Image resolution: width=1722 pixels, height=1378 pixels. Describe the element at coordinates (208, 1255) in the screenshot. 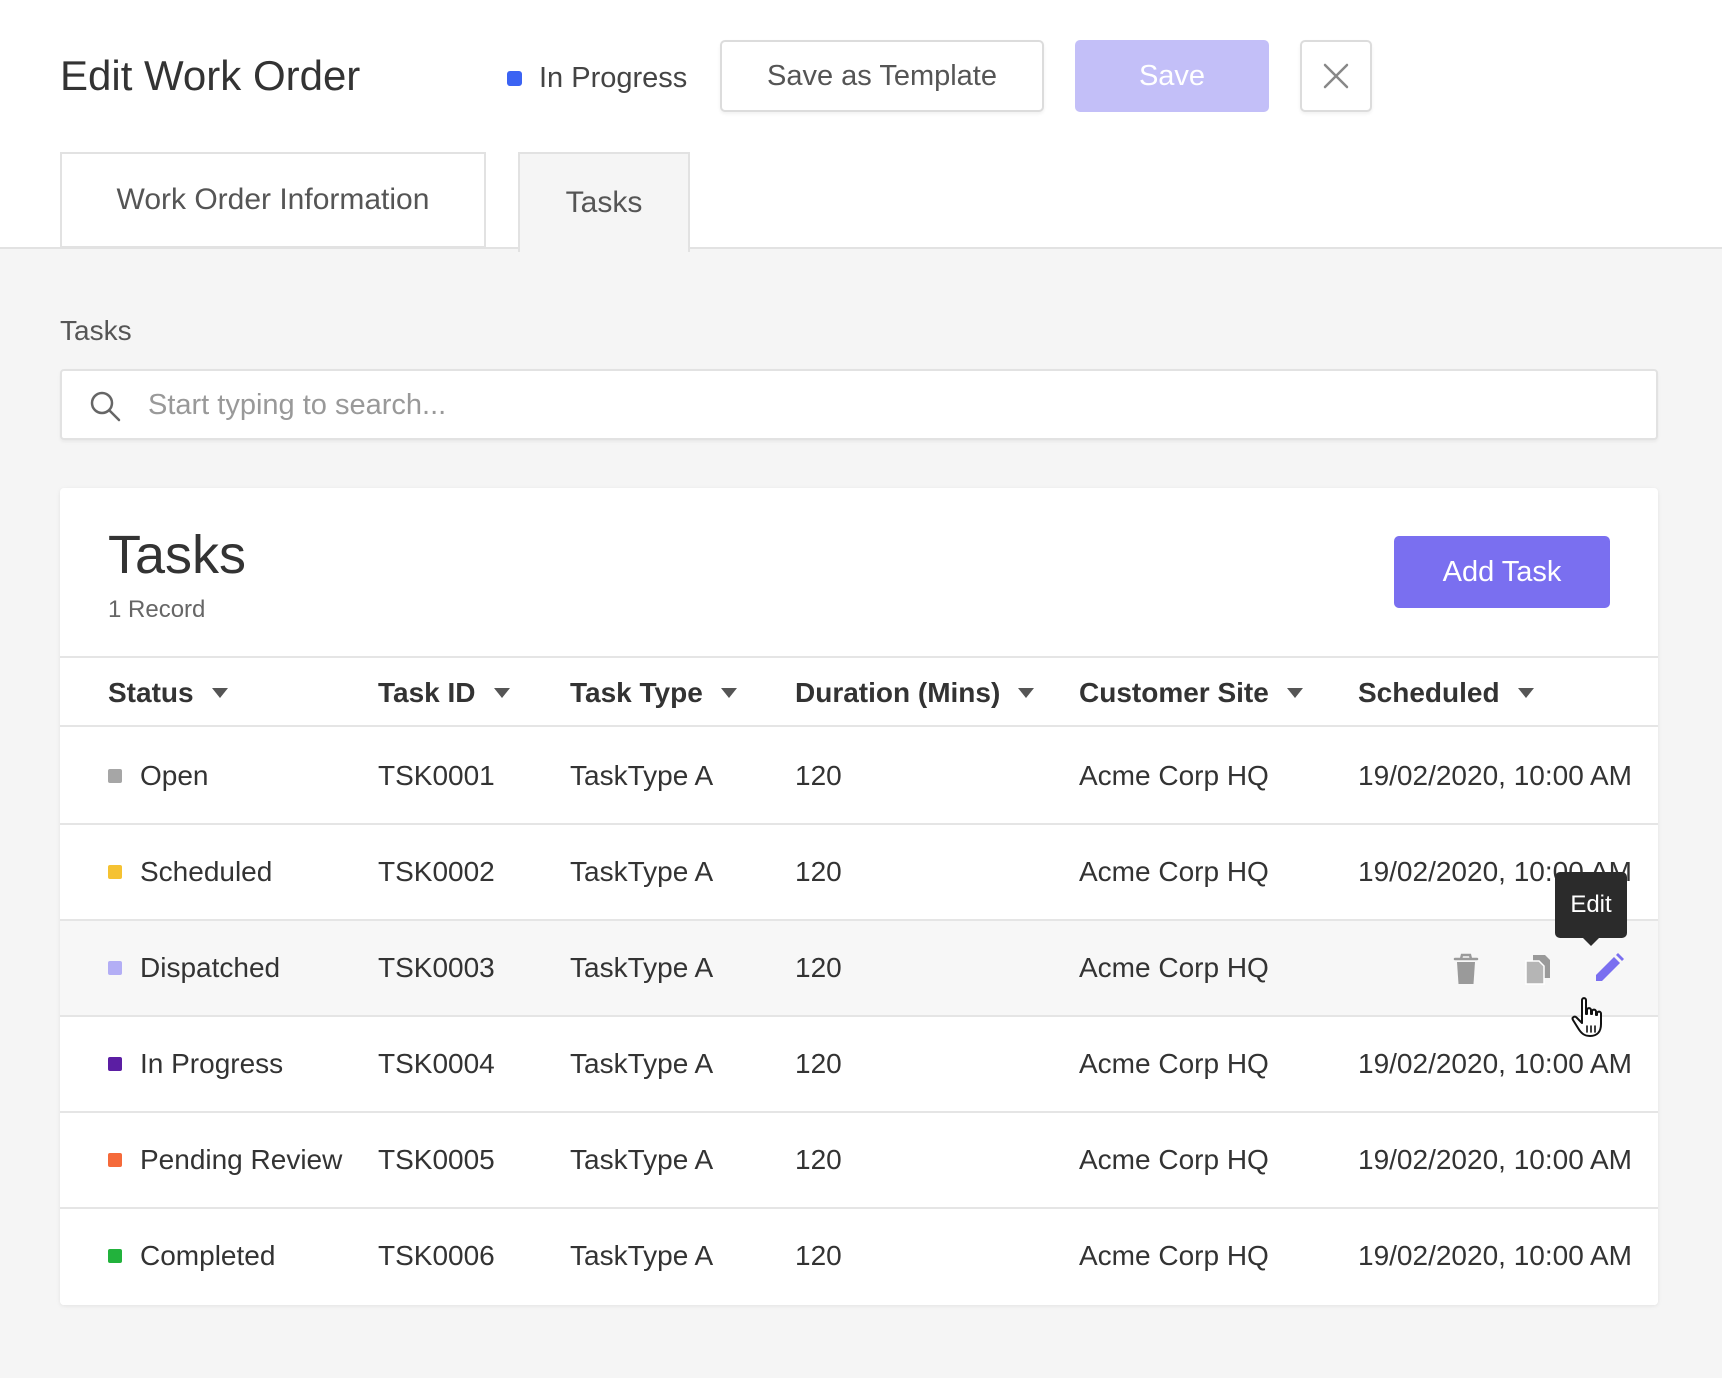

I see `status-text: Completed` at that location.